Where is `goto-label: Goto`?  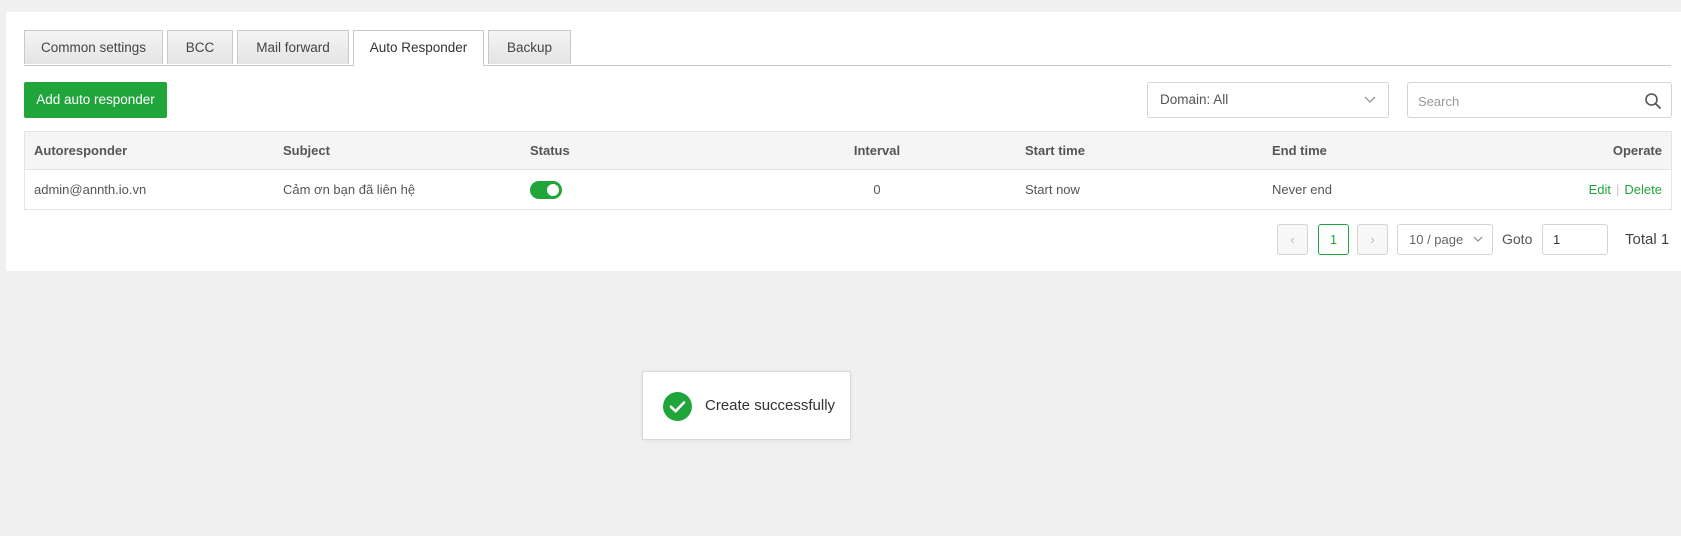
goto-label: Goto is located at coordinates (1517, 239).